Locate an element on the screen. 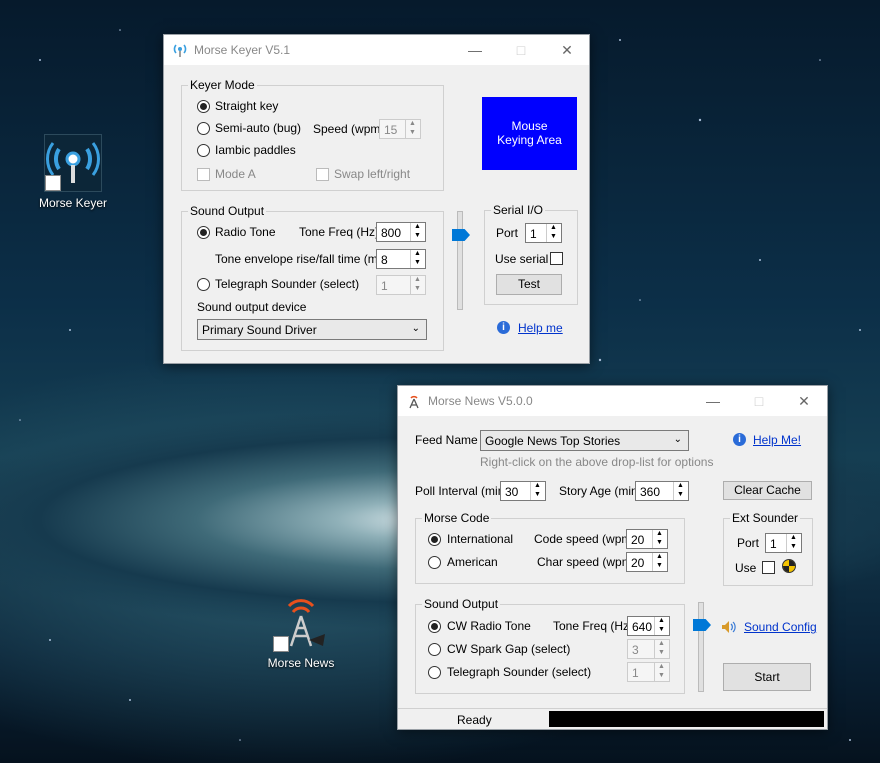  speed-value: 15 is located at coordinates (391, 130).